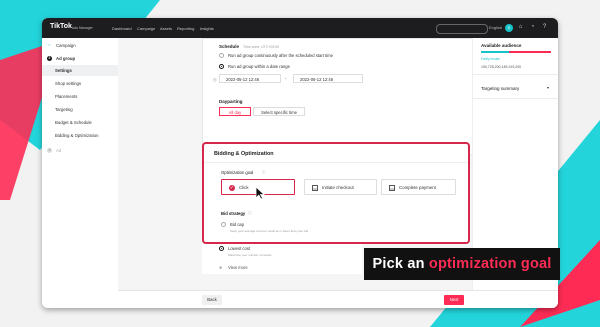 Image resolution: width=600 pixels, height=327 pixels. I want to click on sidebar-item-ad-group: 2 Ad group, so click(80, 58).